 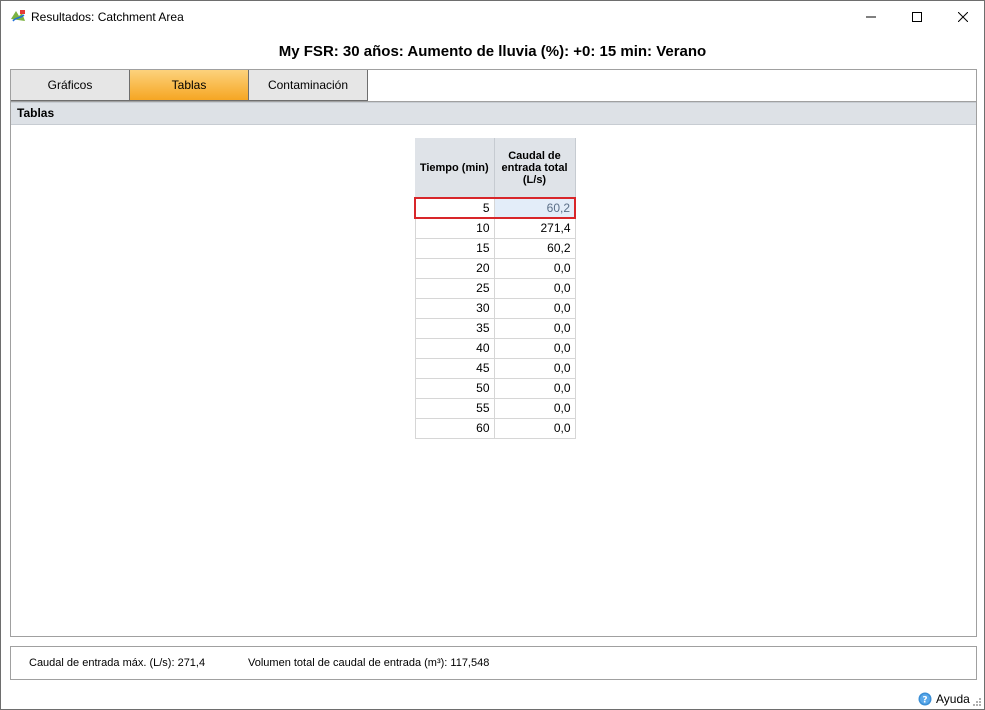 I want to click on table-row: 5 60,2, so click(x=495, y=208).